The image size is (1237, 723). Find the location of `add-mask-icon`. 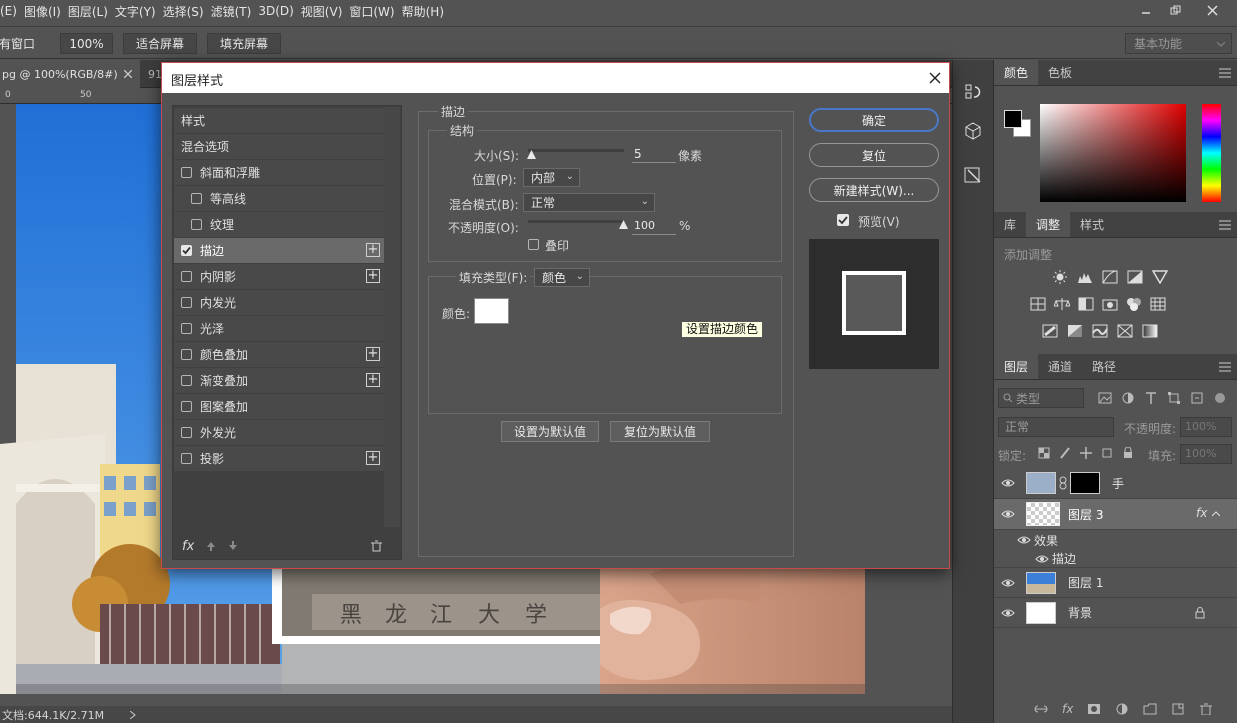

add-mask-icon is located at coordinates (1094, 709).